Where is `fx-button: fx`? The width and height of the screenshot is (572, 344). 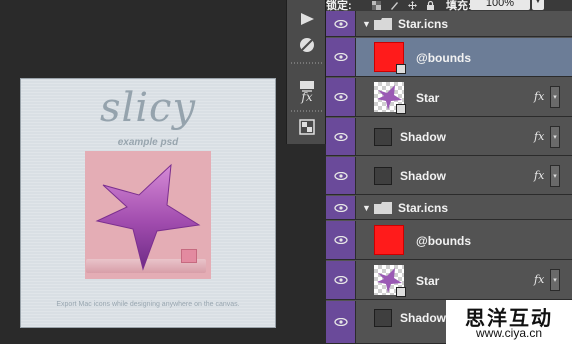
fx-button: fx is located at coordinates (307, 97).